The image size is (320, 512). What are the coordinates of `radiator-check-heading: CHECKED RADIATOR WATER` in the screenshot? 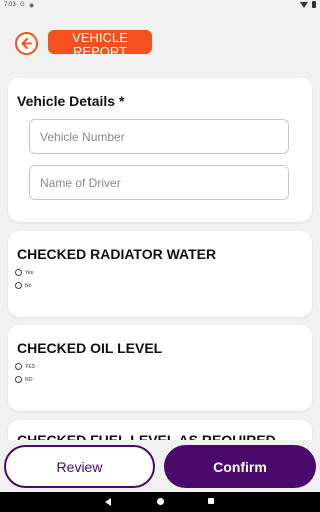 It's located at (117, 254).